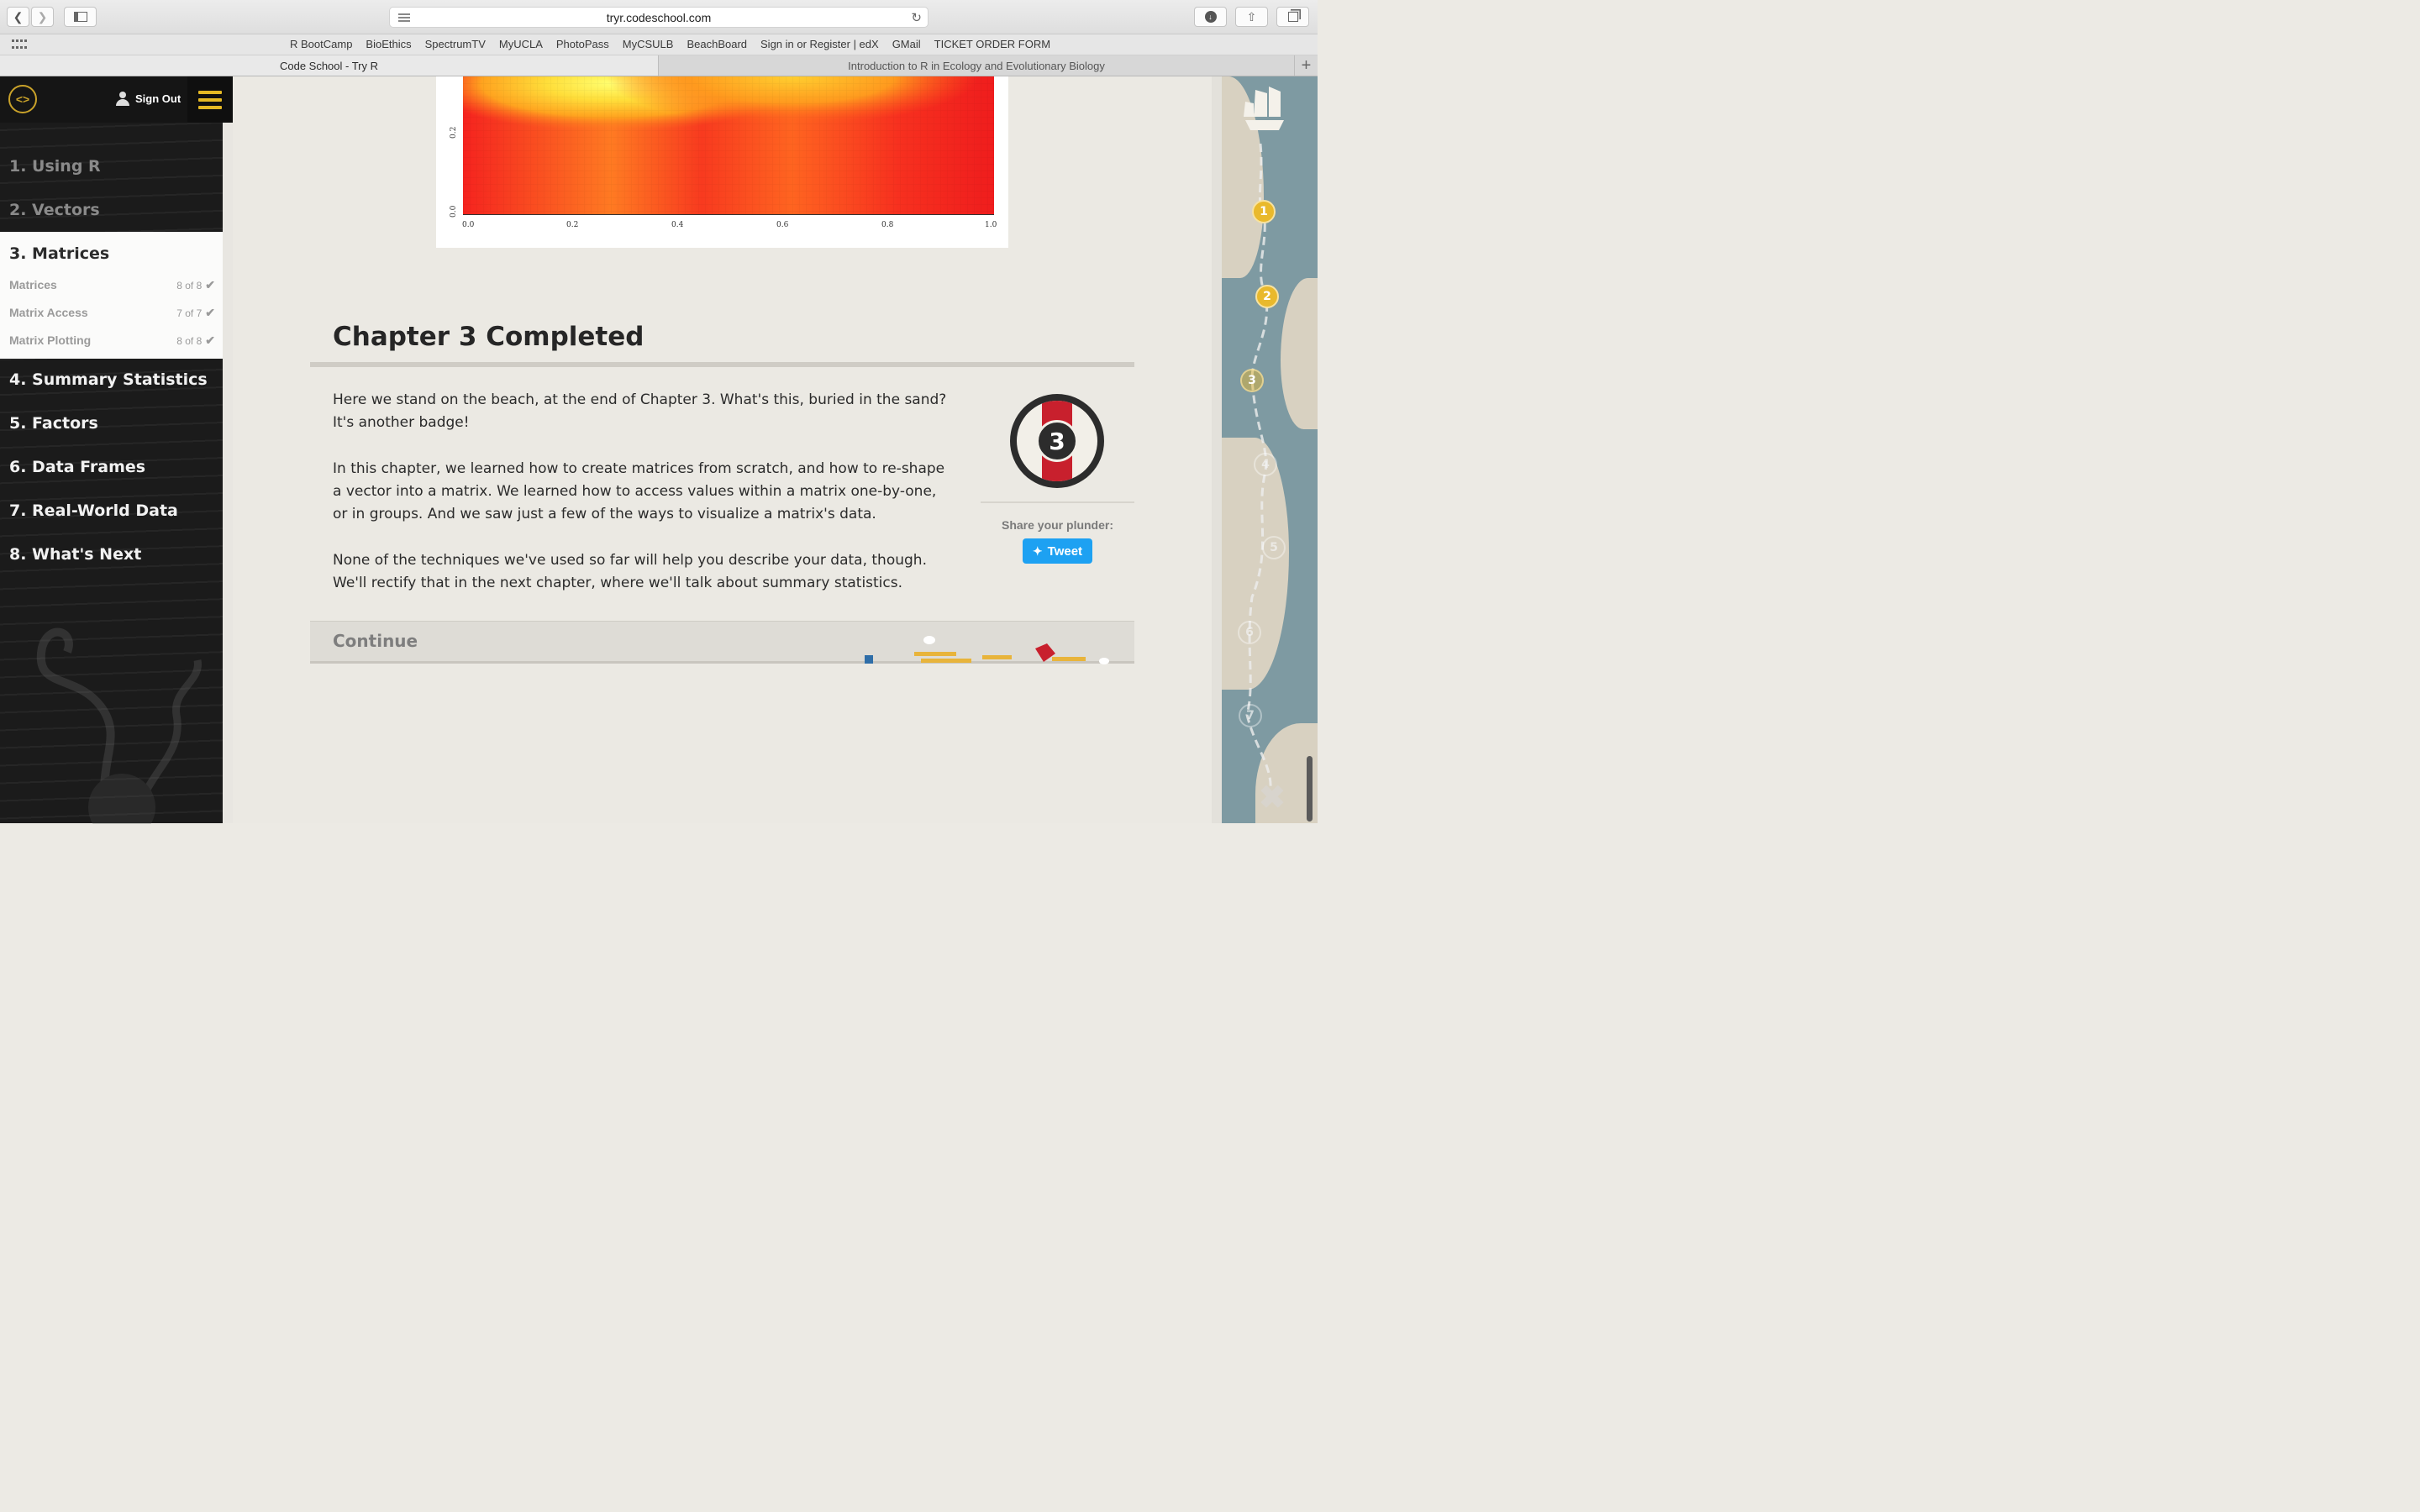  I want to click on y-tick-label: 0.2, so click(454, 132).